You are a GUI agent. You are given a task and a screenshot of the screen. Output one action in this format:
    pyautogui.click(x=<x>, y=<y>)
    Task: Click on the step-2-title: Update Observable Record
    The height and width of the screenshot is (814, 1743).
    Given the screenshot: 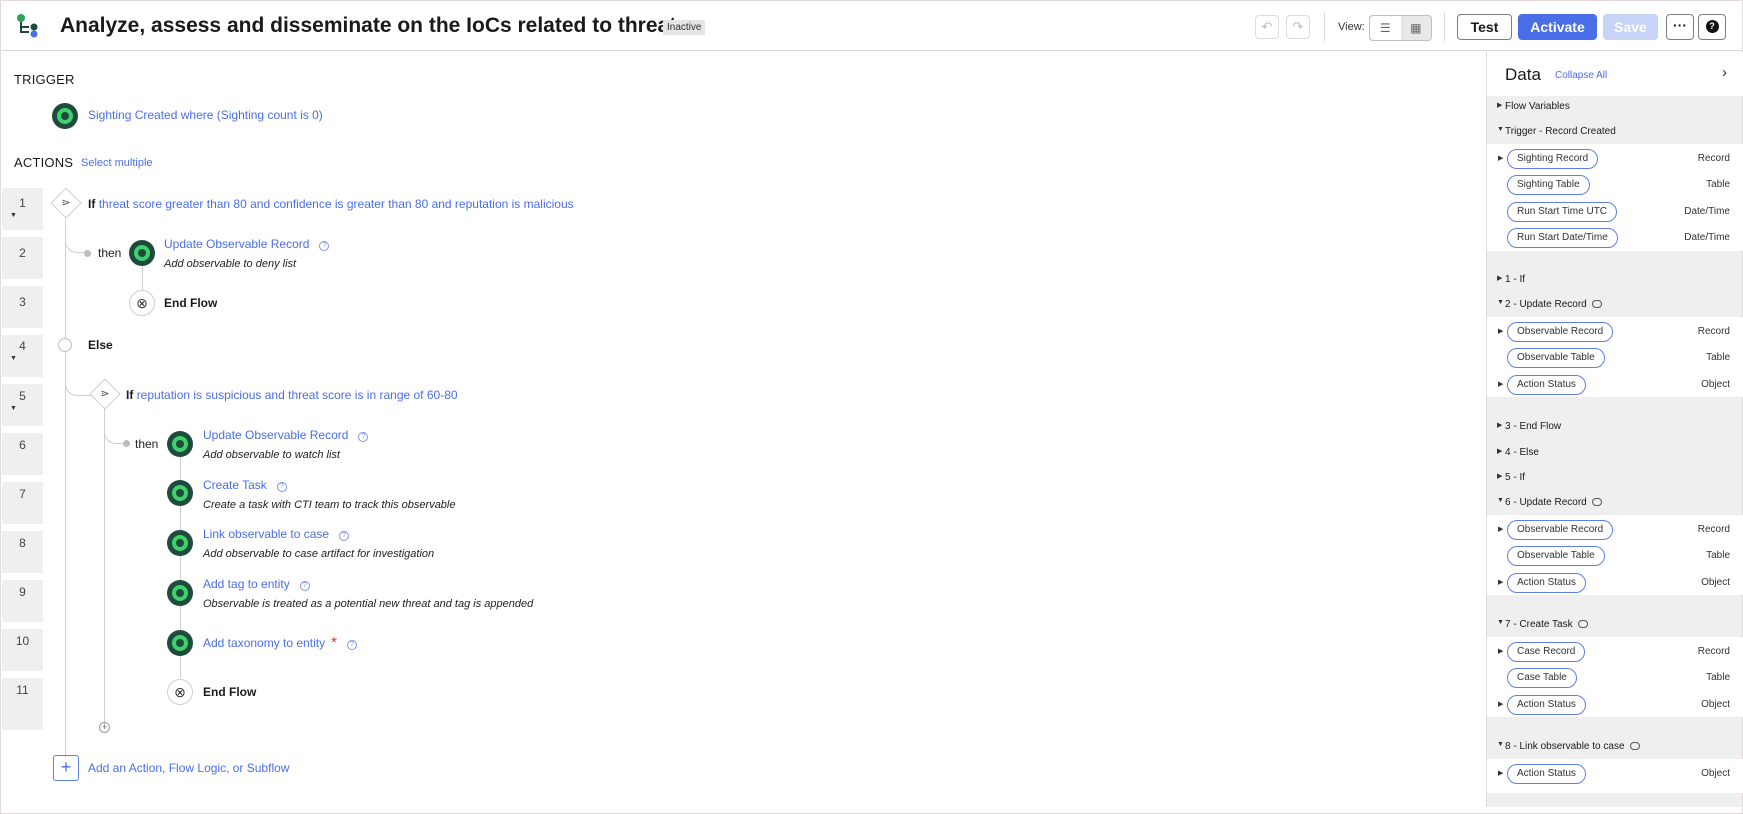 What is the action you would take?
    pyautogui.click(x=236, y=244)
    